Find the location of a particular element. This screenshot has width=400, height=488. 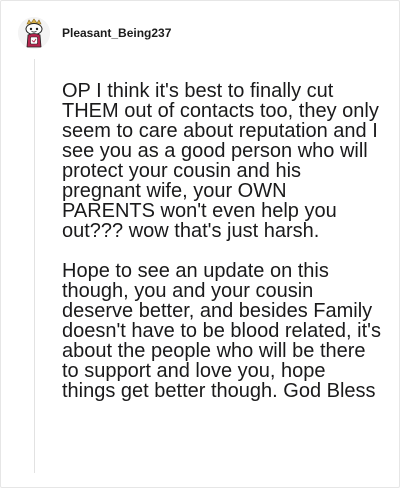

snoo-avatar-icon is located at coordinates (34, 33).